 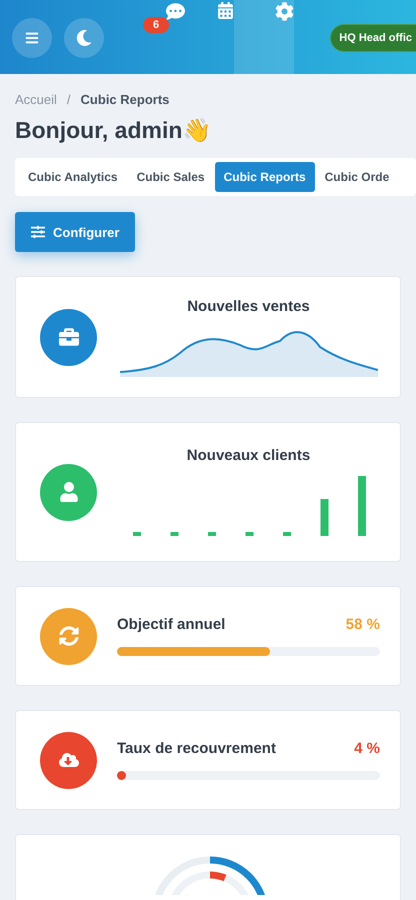 I want to click on chat-icon, so click(x=175, y=11).